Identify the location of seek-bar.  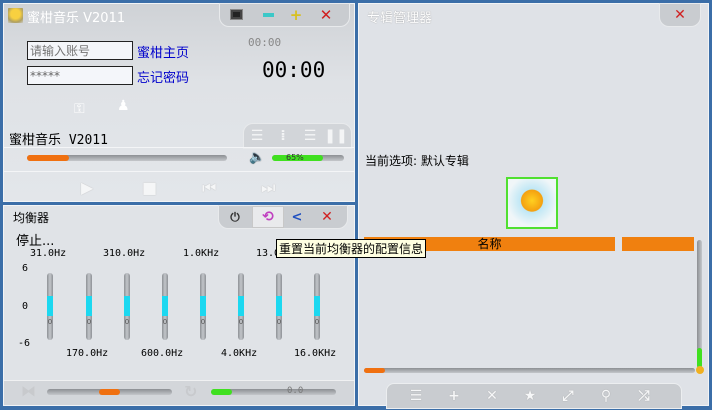
(127, 158).